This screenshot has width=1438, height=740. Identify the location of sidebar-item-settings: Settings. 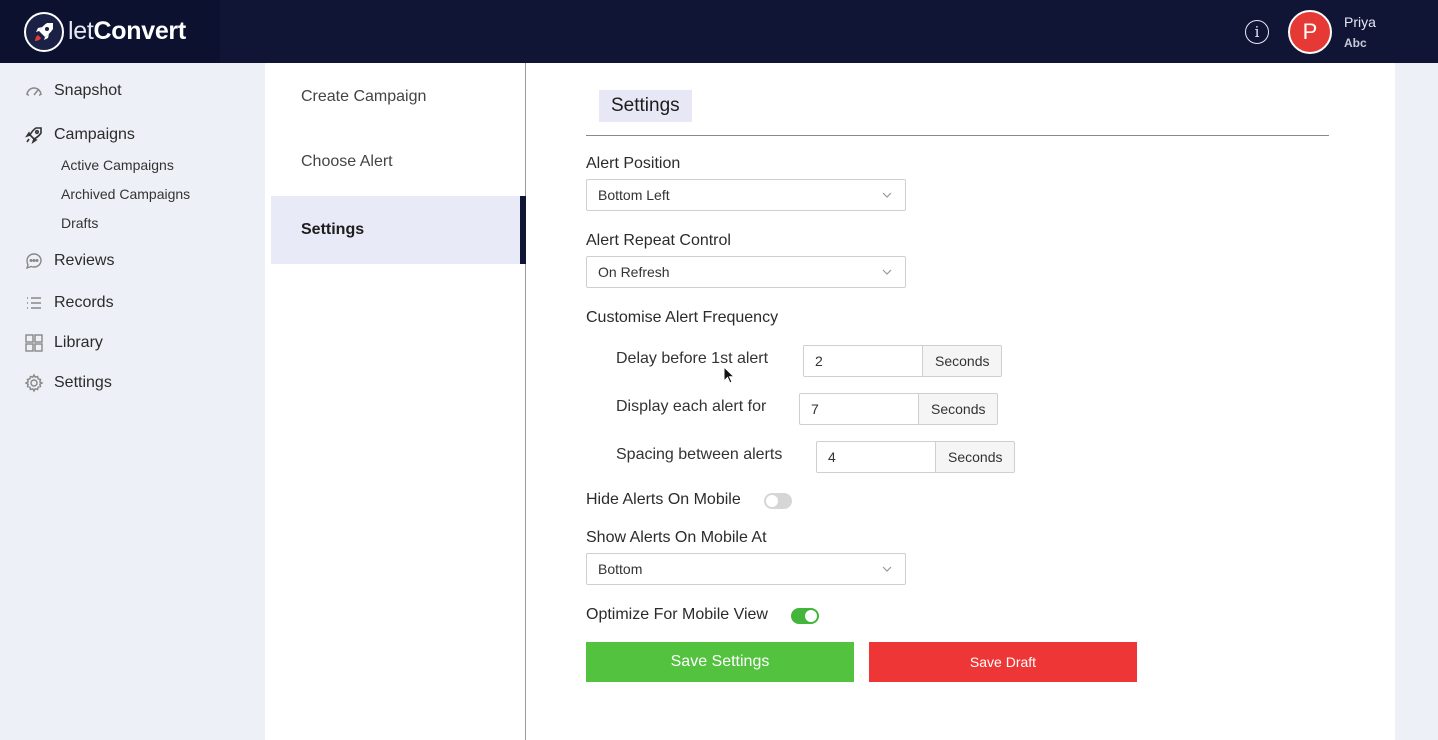
(68, 383).